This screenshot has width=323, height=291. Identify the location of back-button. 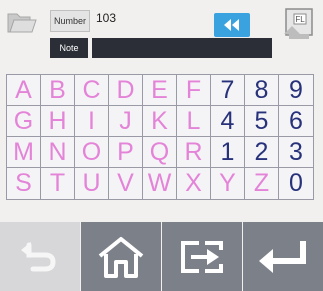
(40, 256).